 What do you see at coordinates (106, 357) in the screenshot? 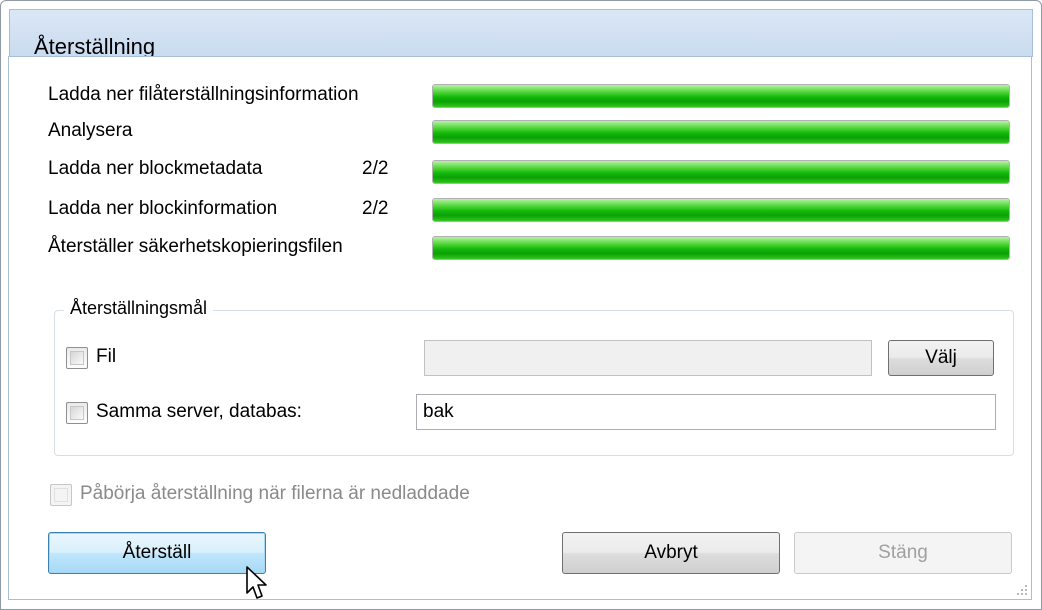
I see `file-checkbox-label: Fil` at bounding box center [106, 357].